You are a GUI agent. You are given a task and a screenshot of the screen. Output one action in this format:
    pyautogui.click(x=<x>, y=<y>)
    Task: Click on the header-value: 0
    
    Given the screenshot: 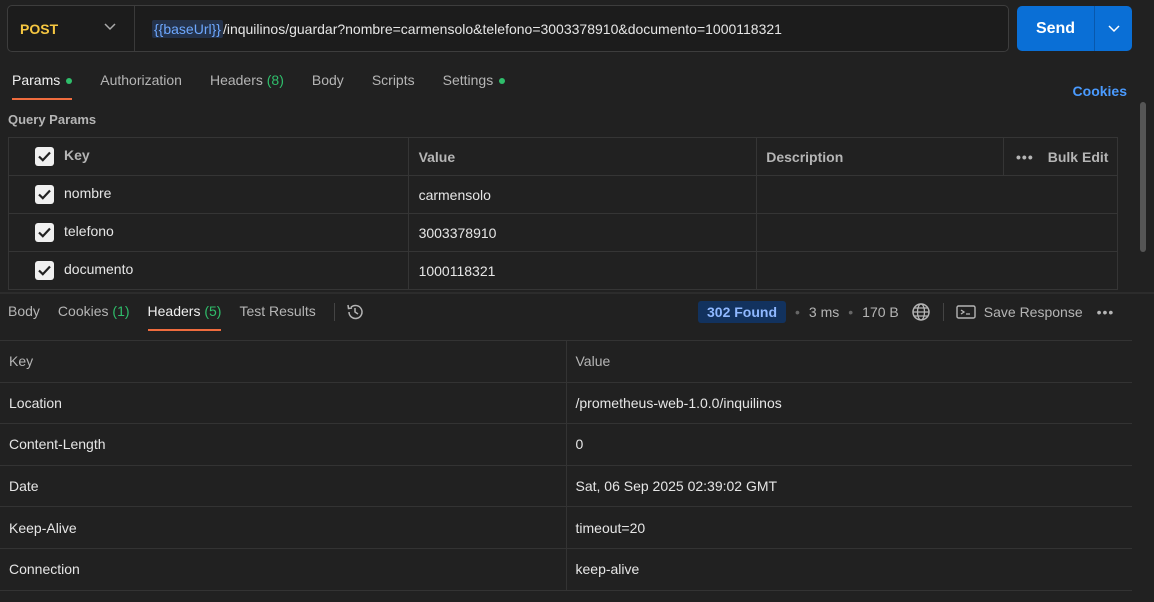 What is the action you would take?
    pyautogui.click(x=849, y=444)
    